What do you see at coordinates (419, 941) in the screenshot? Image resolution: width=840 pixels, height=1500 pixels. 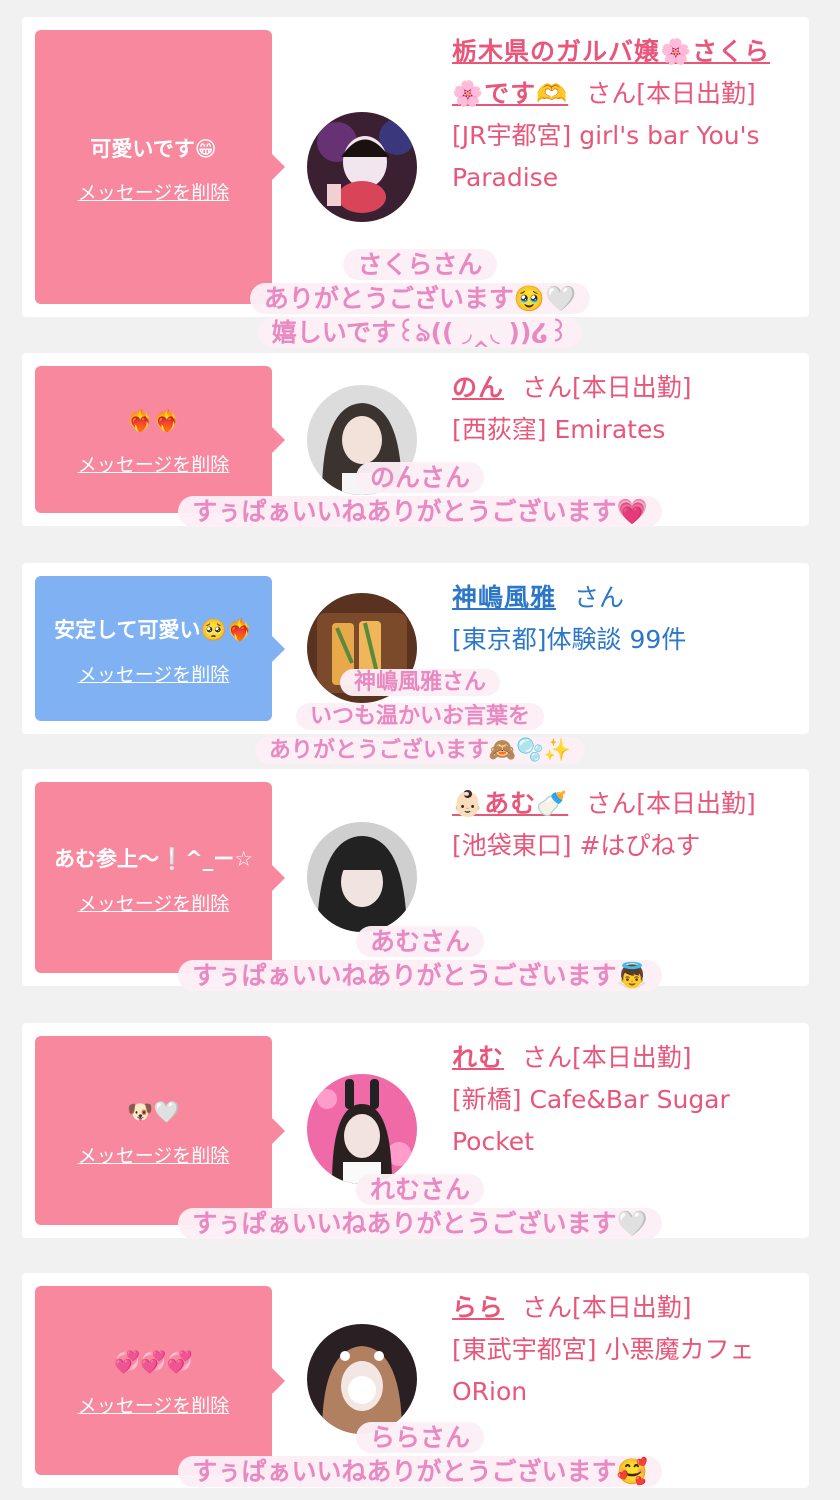 I see `overlay-line: あむさん` at bounding box center [419, 941].